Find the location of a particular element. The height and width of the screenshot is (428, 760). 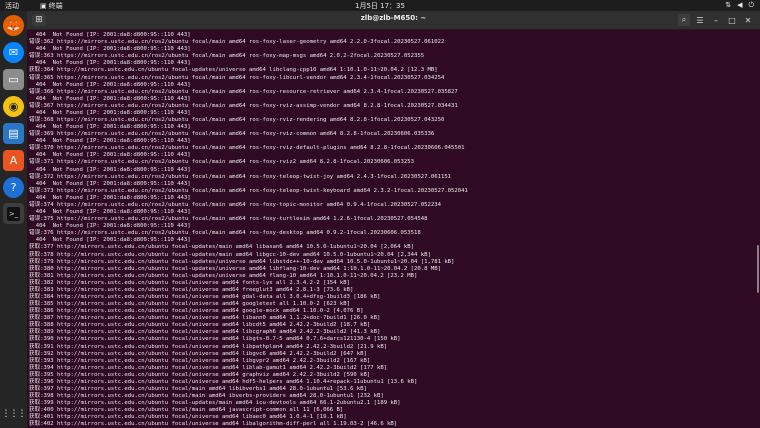

apps-grid-icon: ⋮⋮⋮ is located at coordinates (14, 413).